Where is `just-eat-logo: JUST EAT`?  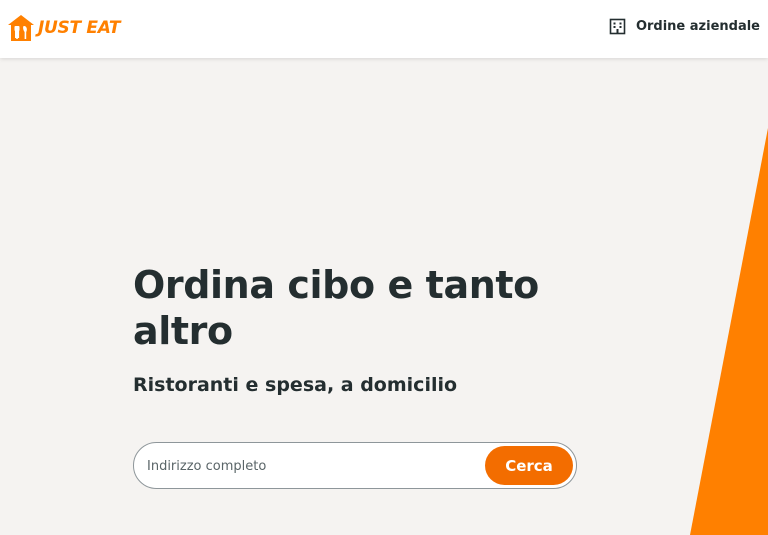 just-eat-logo: JUST EAT is located at coordinates (64, 28).